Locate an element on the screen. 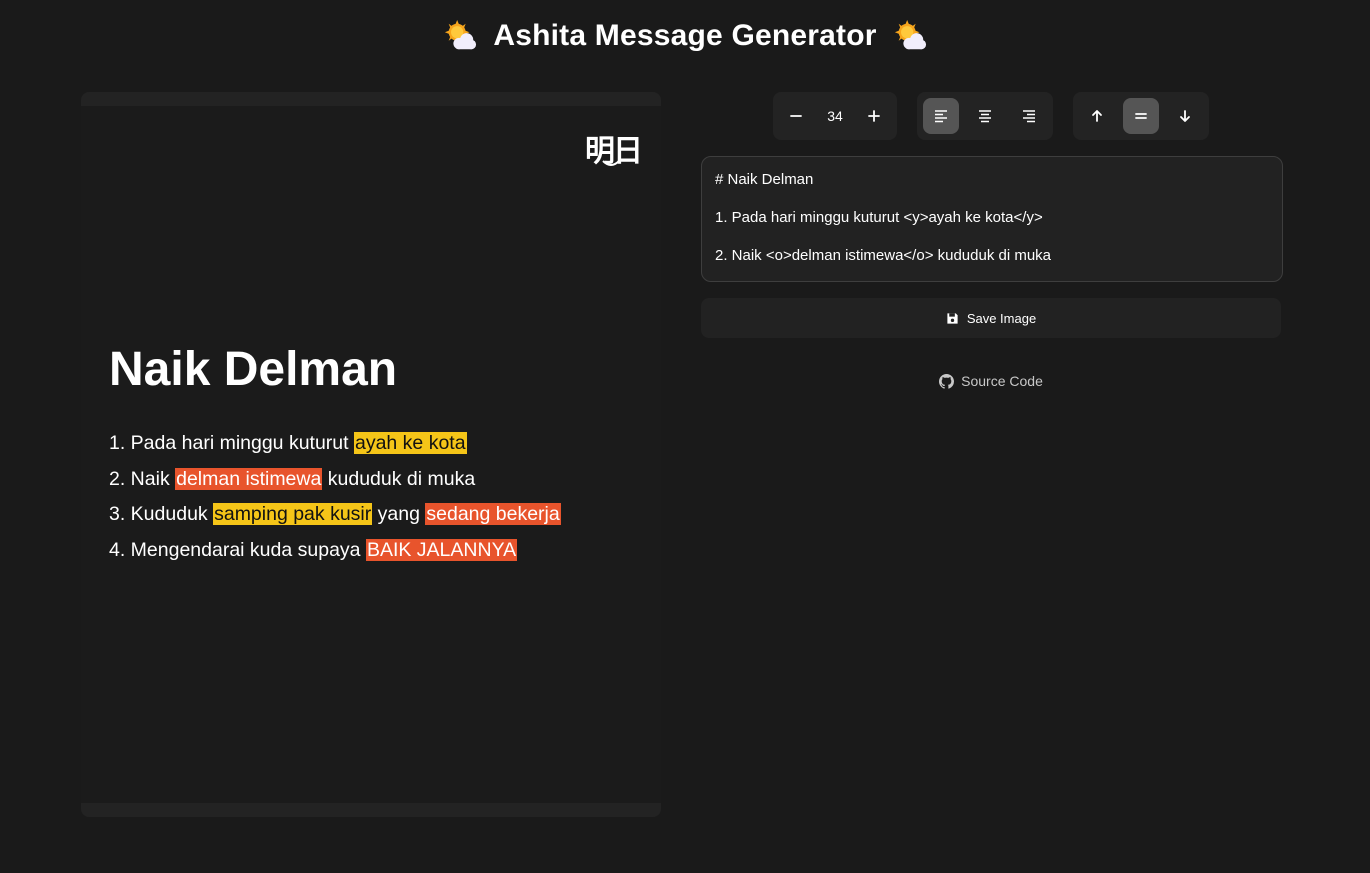  source-code-label: Source Code is located at coordinates (1002, 381).